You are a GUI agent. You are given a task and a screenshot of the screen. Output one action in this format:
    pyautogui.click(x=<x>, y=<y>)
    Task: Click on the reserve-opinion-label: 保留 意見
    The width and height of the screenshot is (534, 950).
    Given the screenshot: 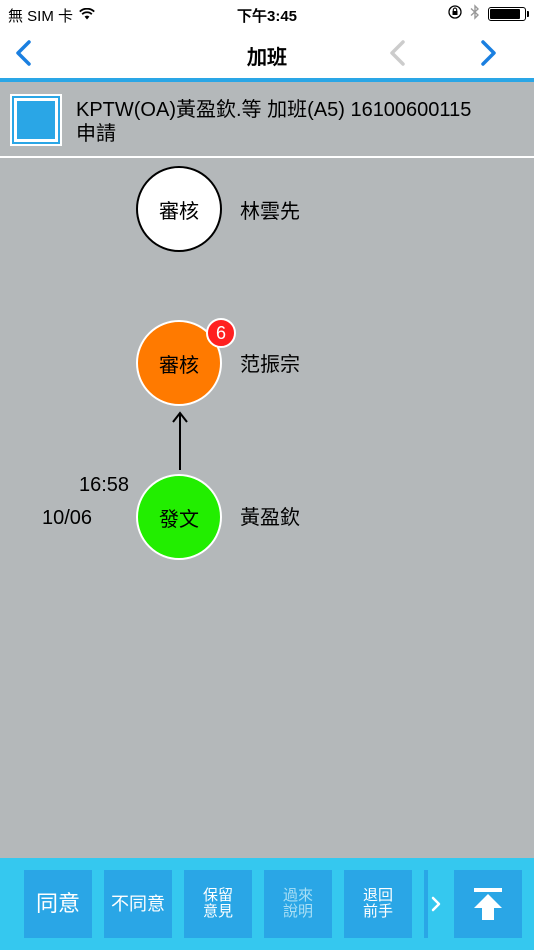 What is the action you would take?
    pyautogui.click(x=218, y=904)
    